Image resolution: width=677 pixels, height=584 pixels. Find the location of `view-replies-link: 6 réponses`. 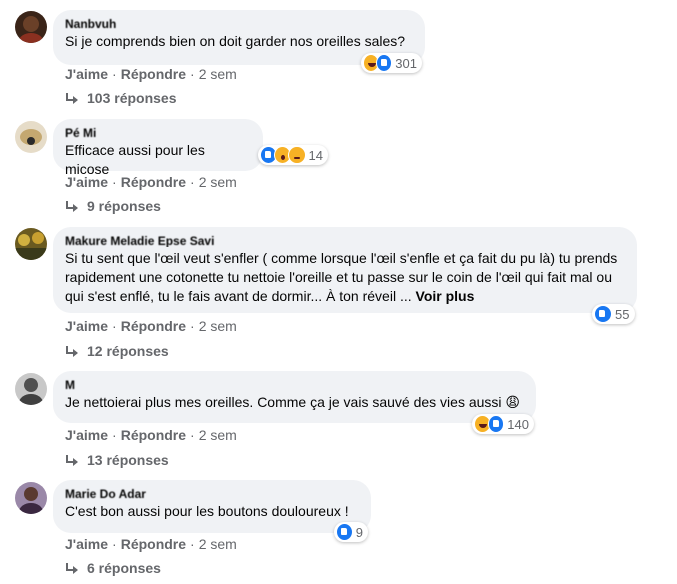

view-replies-link: 6 réponses is located at coordinates (113, 568).